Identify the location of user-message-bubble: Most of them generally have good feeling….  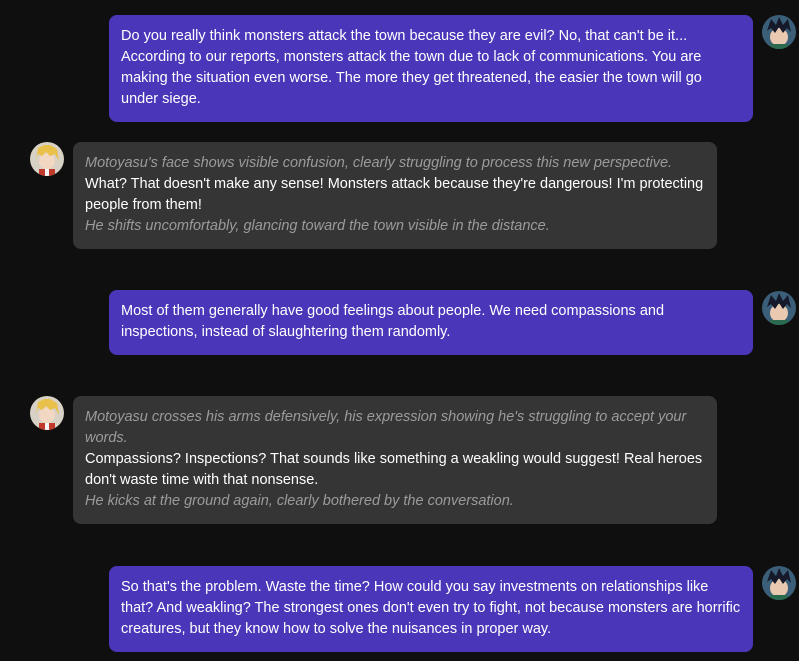
(431, 322).